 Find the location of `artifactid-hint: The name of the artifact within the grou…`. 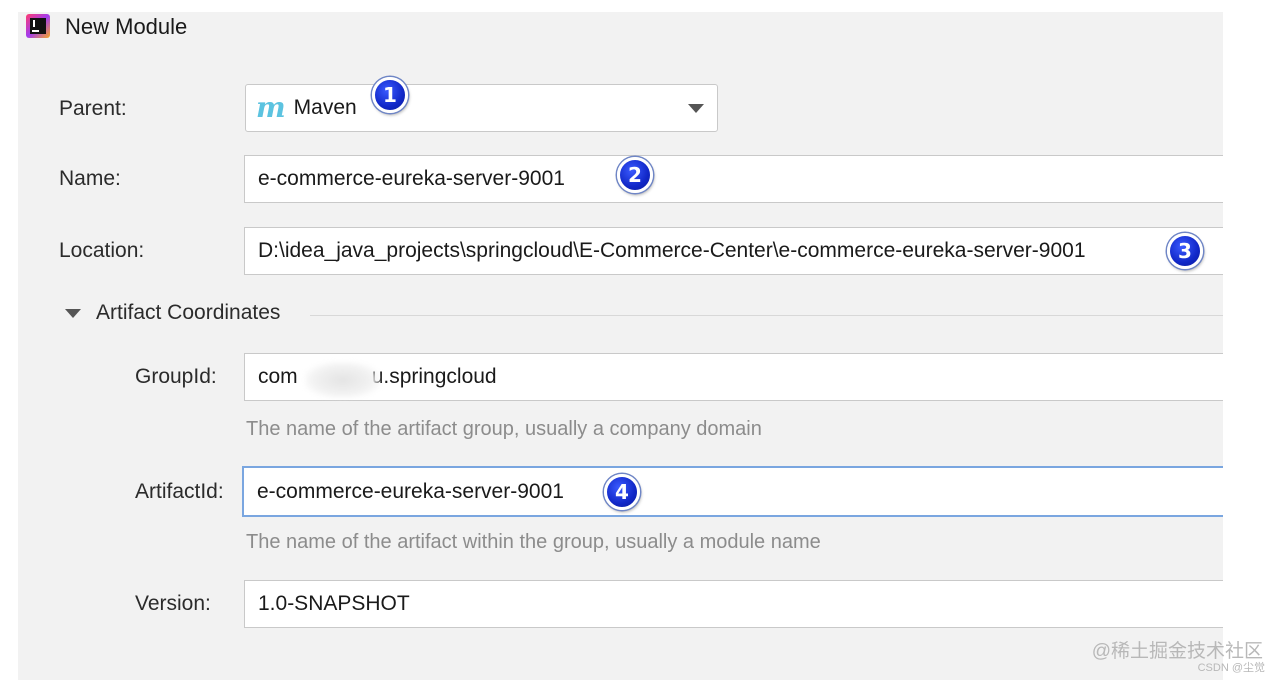

artifactid-hint: The name of the artifact within the grou… is located at coordinates (533, 542).